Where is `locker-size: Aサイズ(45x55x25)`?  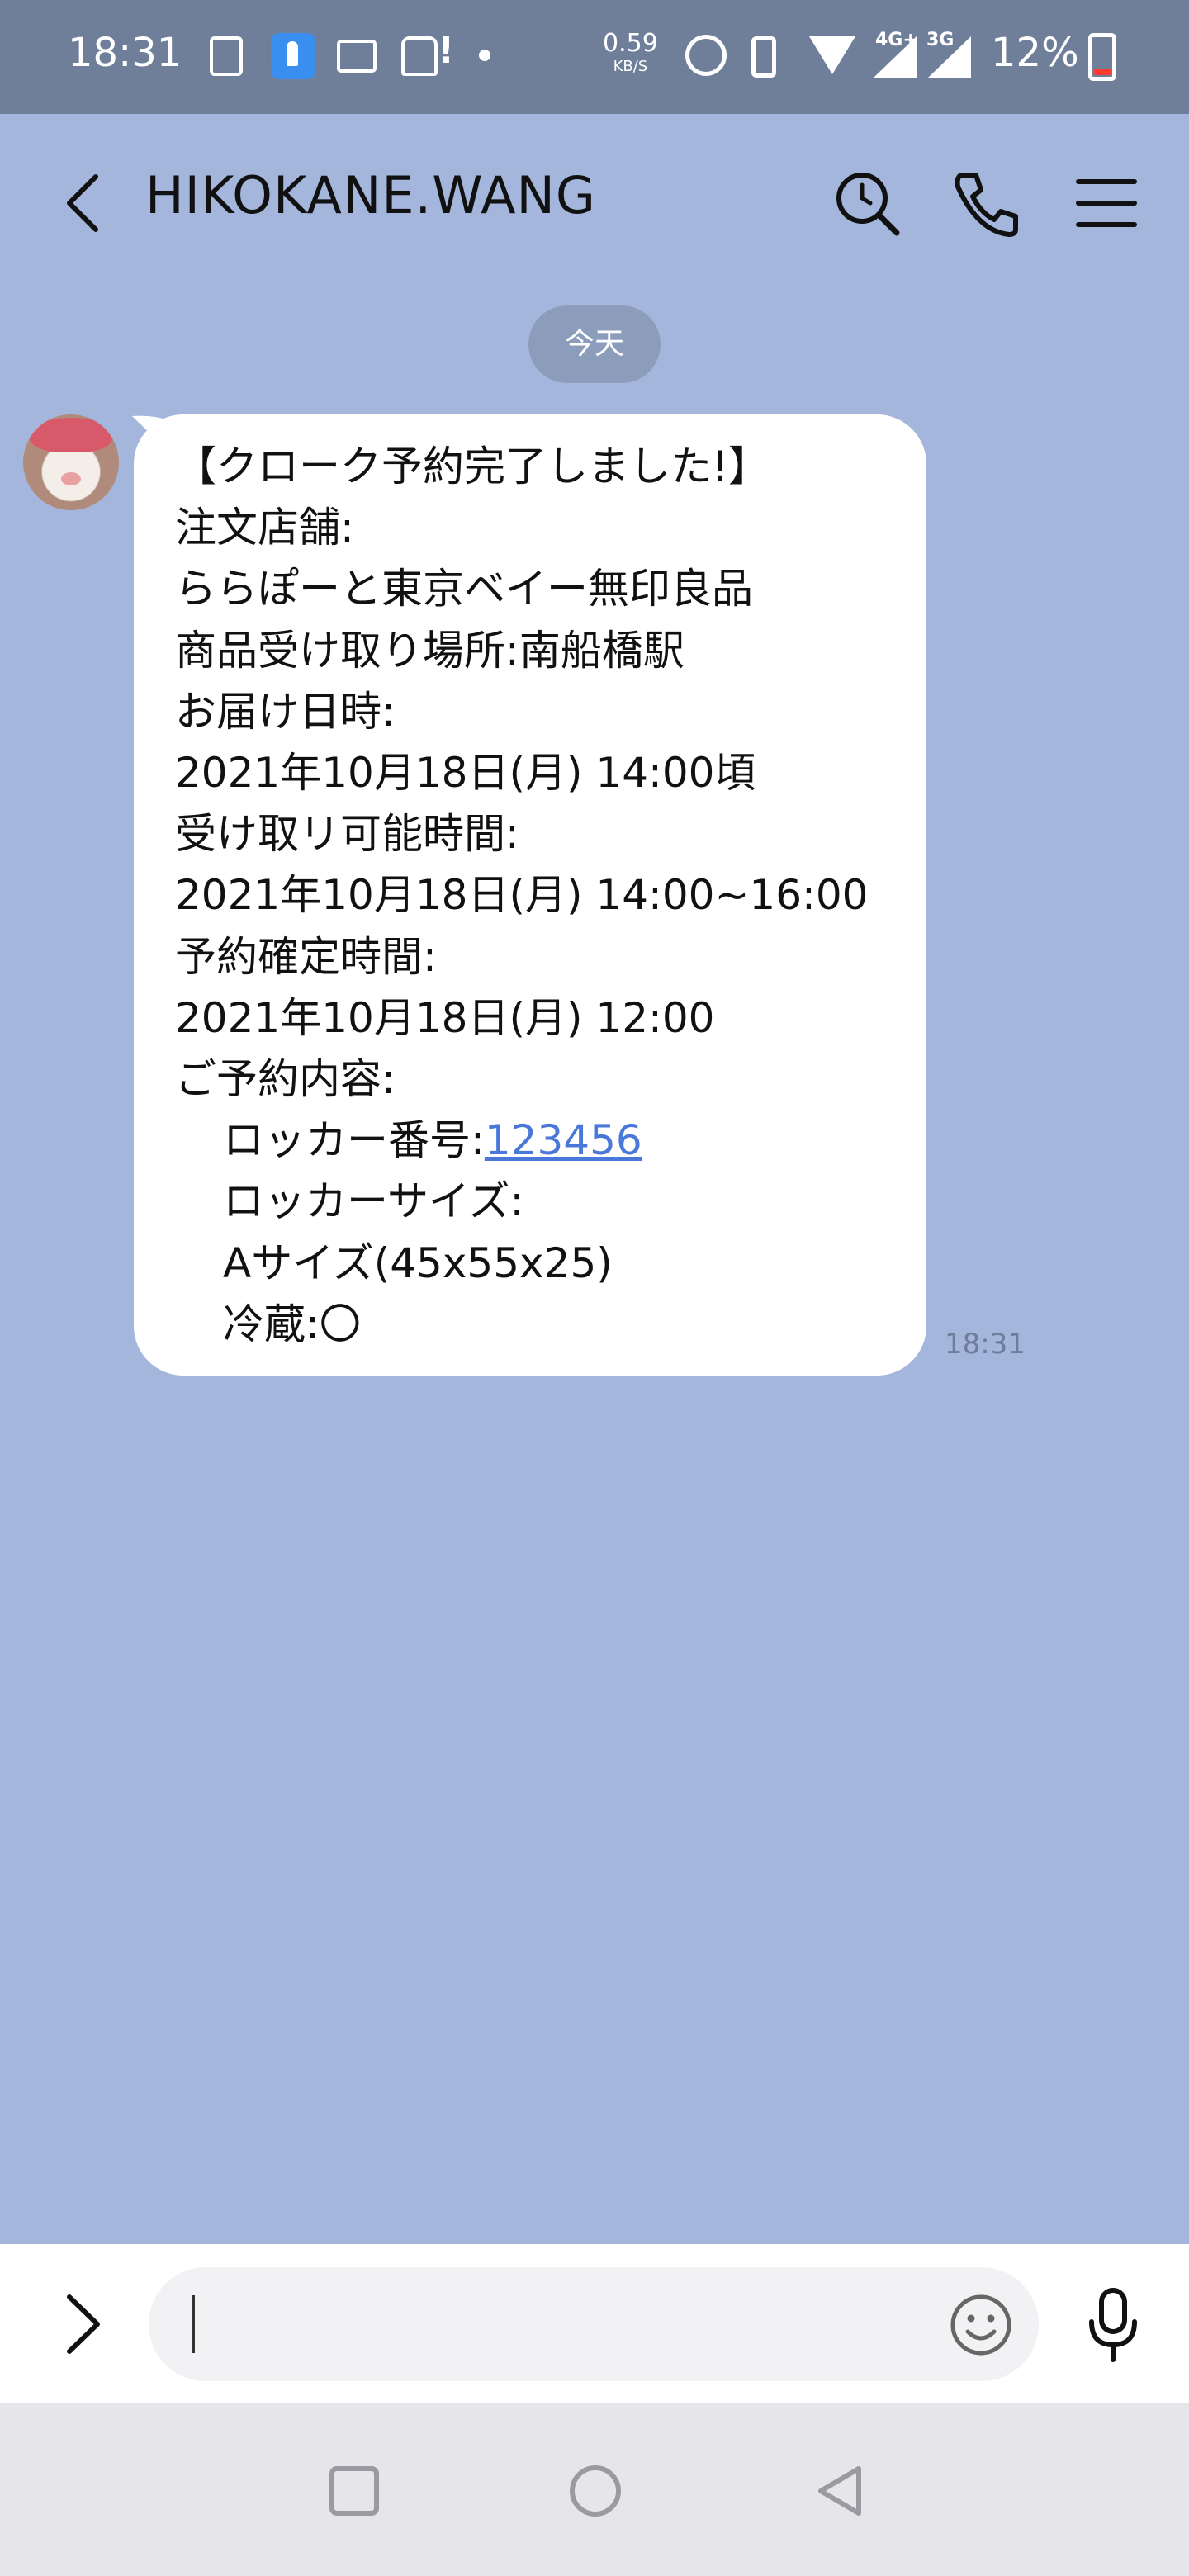
locker-size: Aサイズ(45x55x25) is located at coordinates (418, 1262).